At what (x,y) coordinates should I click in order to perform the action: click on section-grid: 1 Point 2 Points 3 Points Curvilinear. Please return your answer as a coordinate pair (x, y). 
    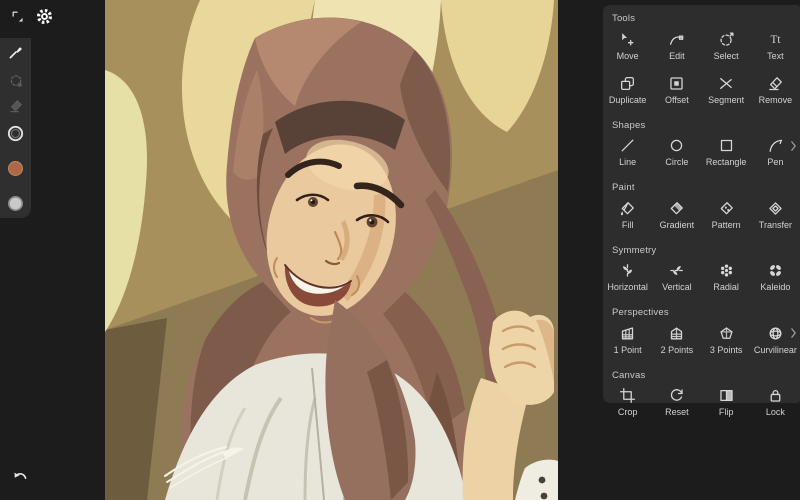
    Looking at the image, I should click on (701, 342).